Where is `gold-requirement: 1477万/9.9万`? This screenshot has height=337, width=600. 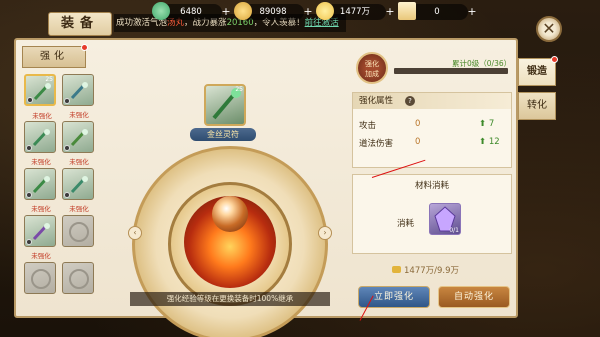 gold-requirement: 1477万/9.9万 is located at coordinates (425, 270).